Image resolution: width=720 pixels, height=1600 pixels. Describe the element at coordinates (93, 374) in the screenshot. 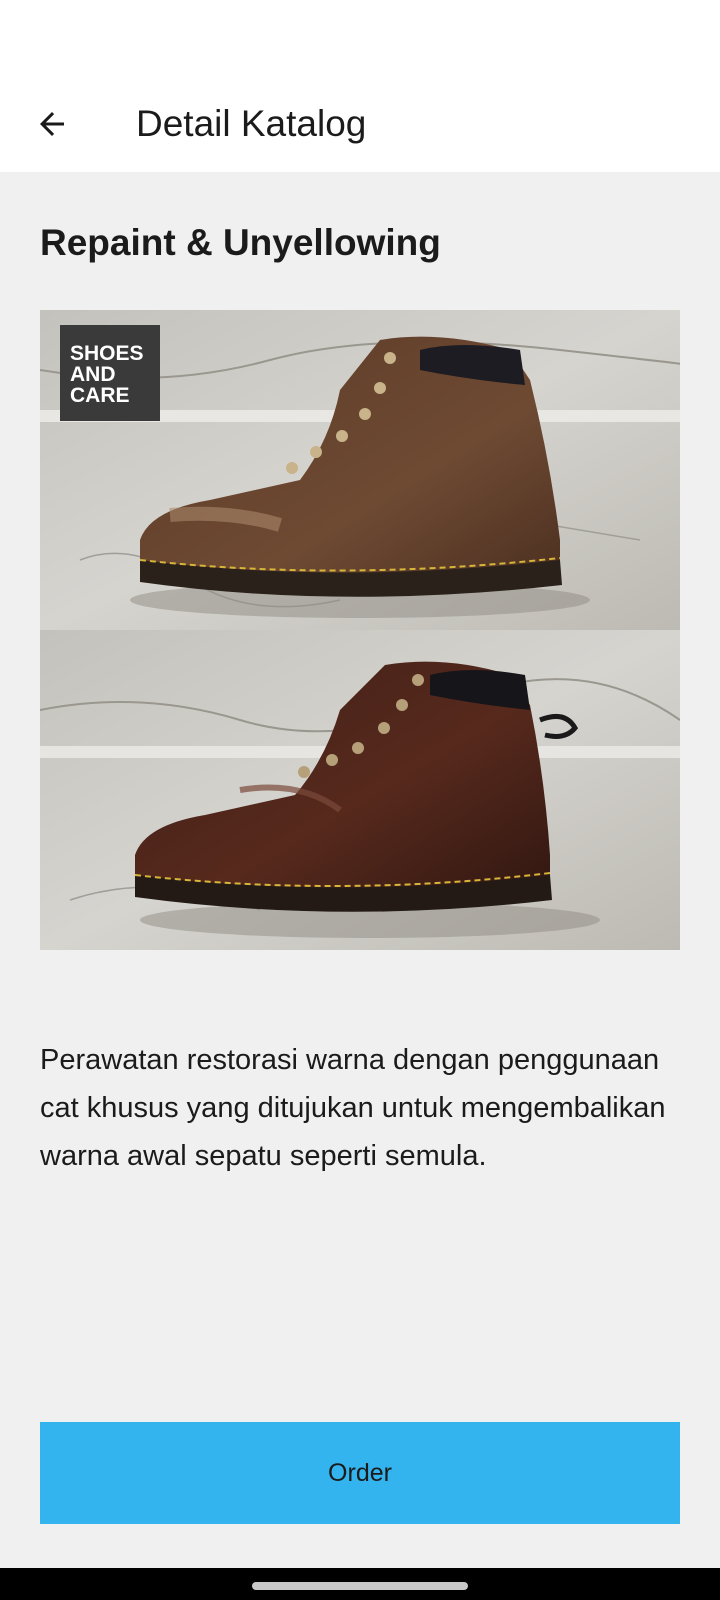

I see `logo-text-line-2: AND` at that location.